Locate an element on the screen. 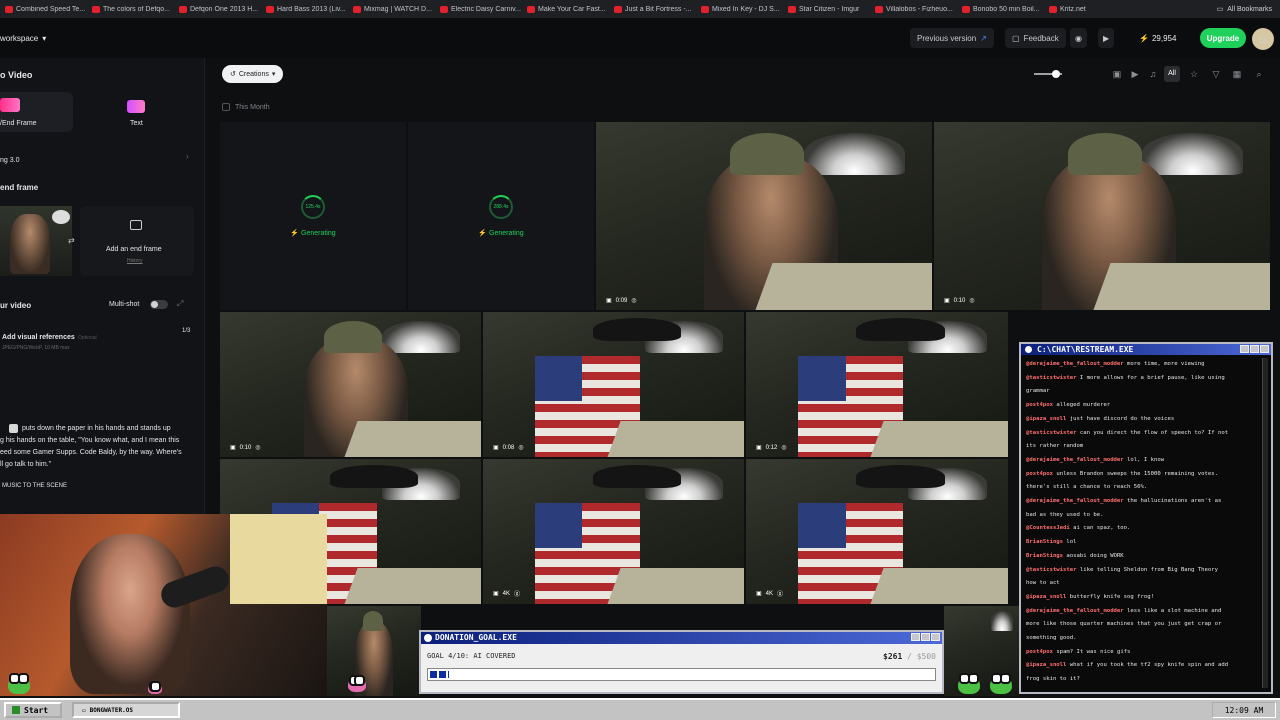 The width and height of the screenshot is (1280, 720). chat-text: aosabi doing WORK is located at coordinates (1095, 555).